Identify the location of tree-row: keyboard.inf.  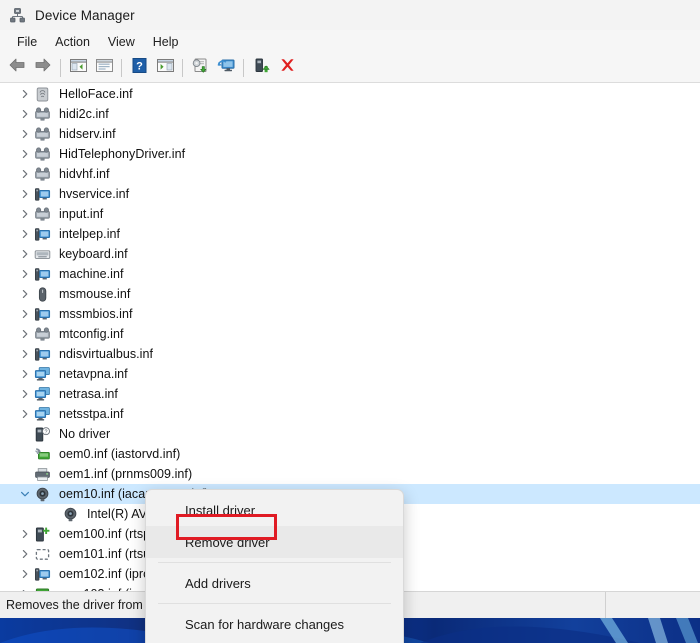
(350, 254).